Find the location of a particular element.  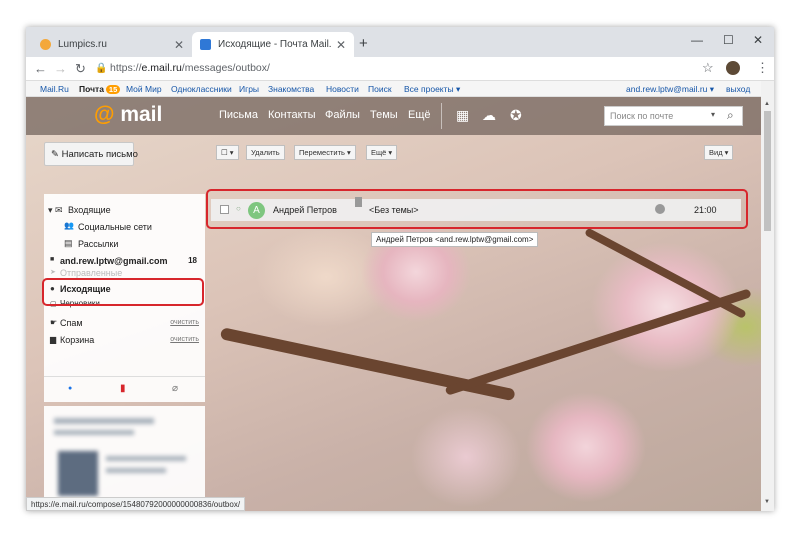

maximize-button: ☐ is located at coordinates (728, 40).